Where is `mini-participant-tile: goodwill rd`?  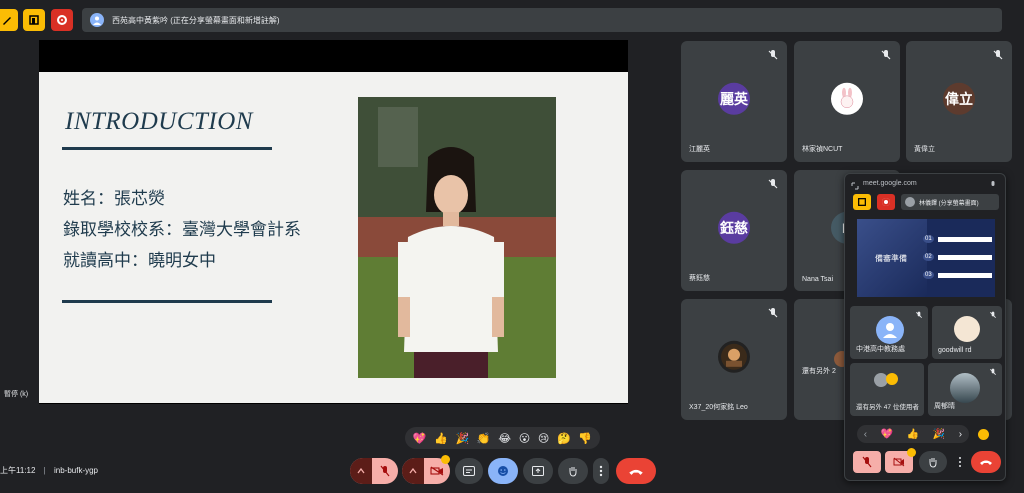 mini-participant-tile: goodwill rd is located at coordinates (967, 332).